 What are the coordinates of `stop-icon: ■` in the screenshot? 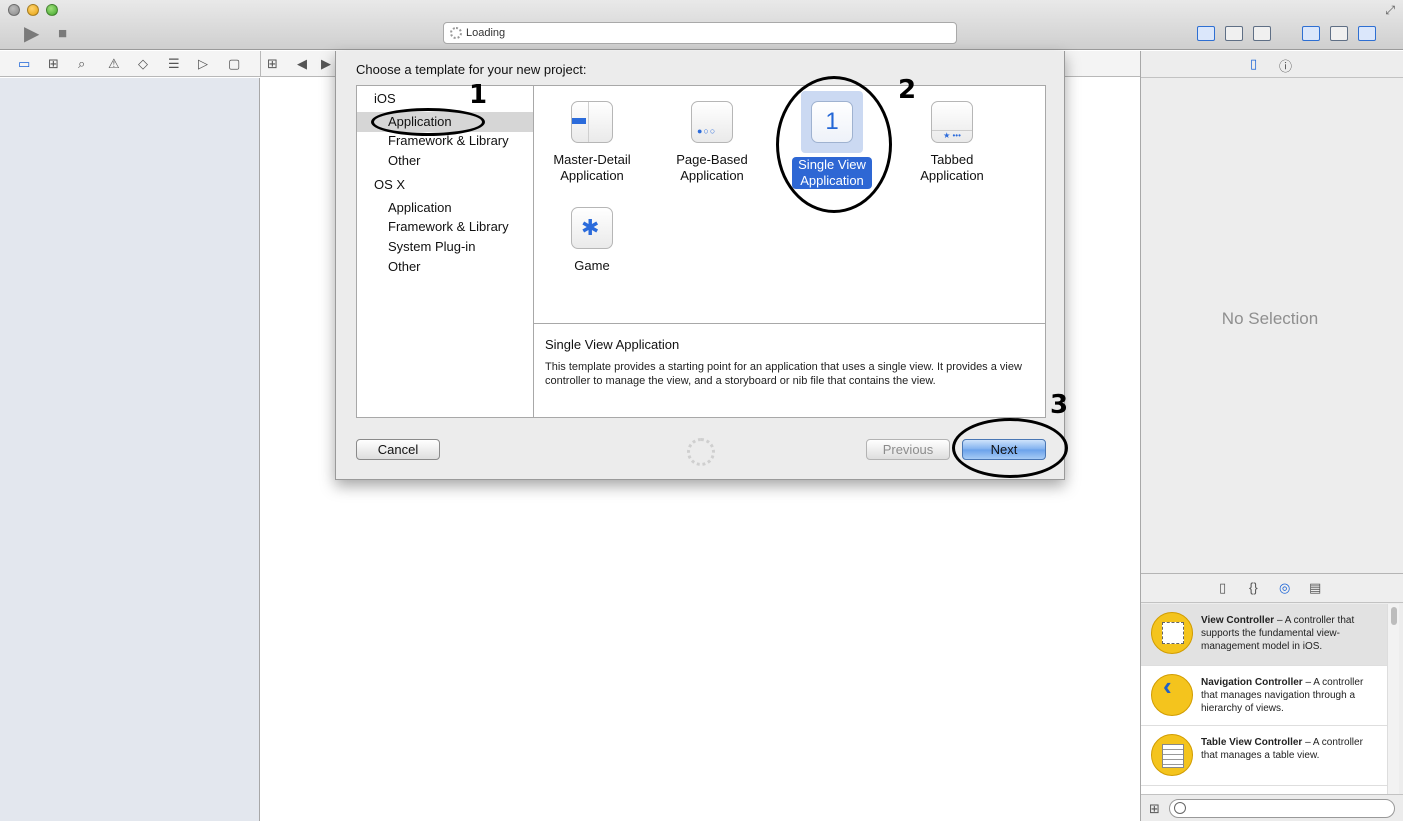 It's located at (62, 34).